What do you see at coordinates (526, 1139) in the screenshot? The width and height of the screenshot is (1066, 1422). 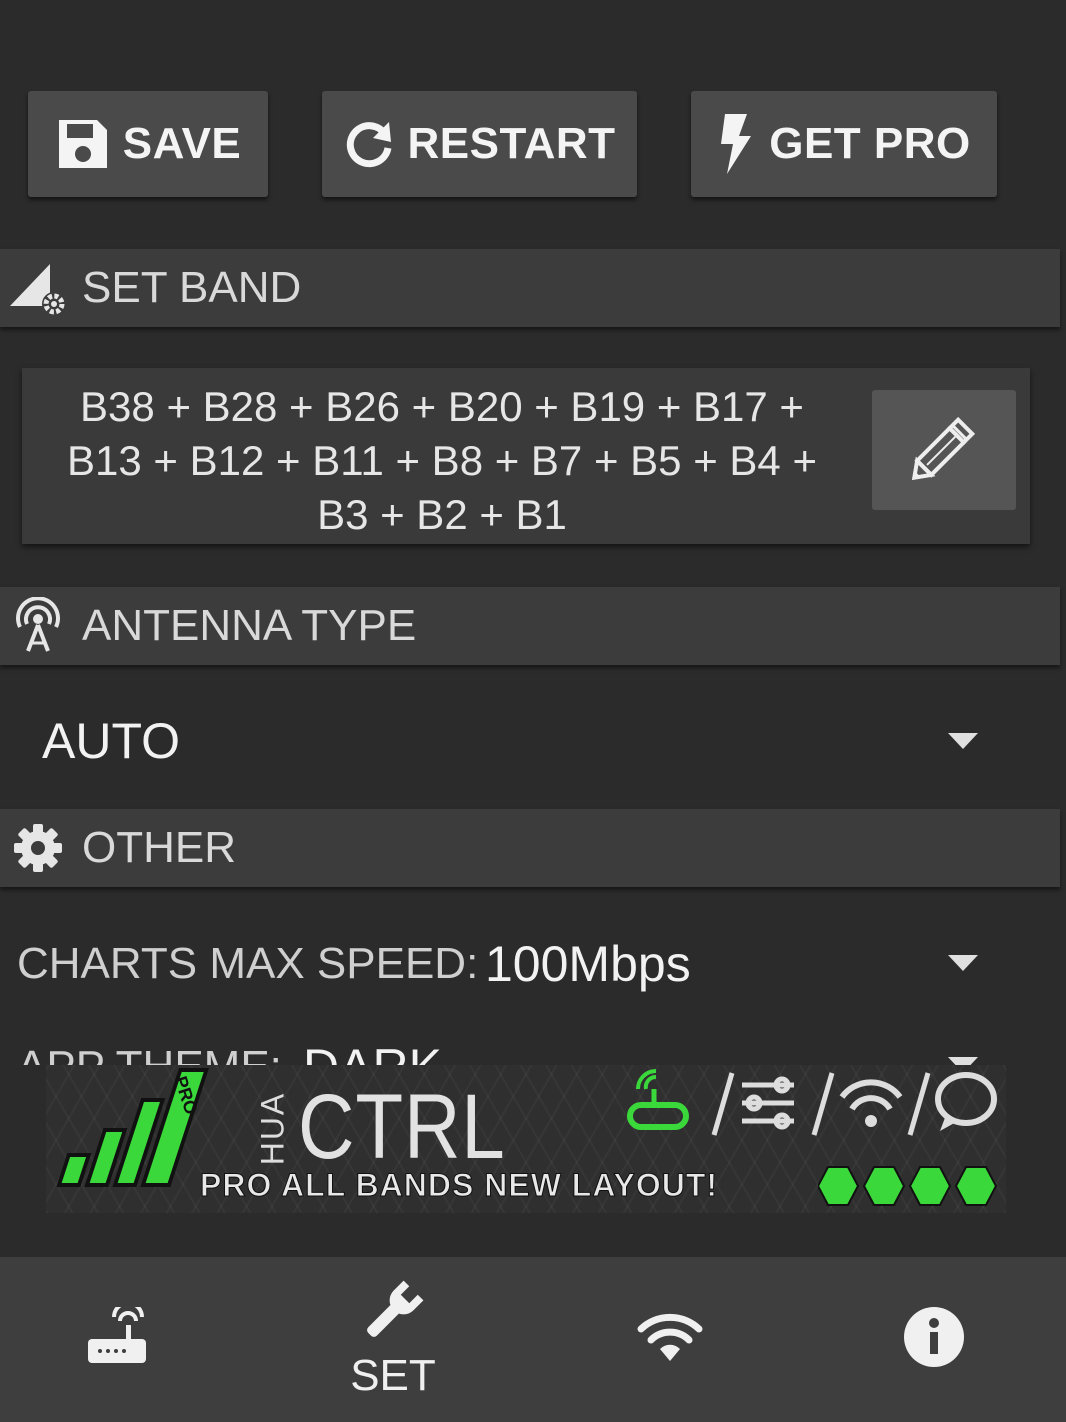 I see `promo-banner: PRO HUA CTRL PRO ALL BANDS NEW LAYOUT!` at bounding box center [526, 1139].